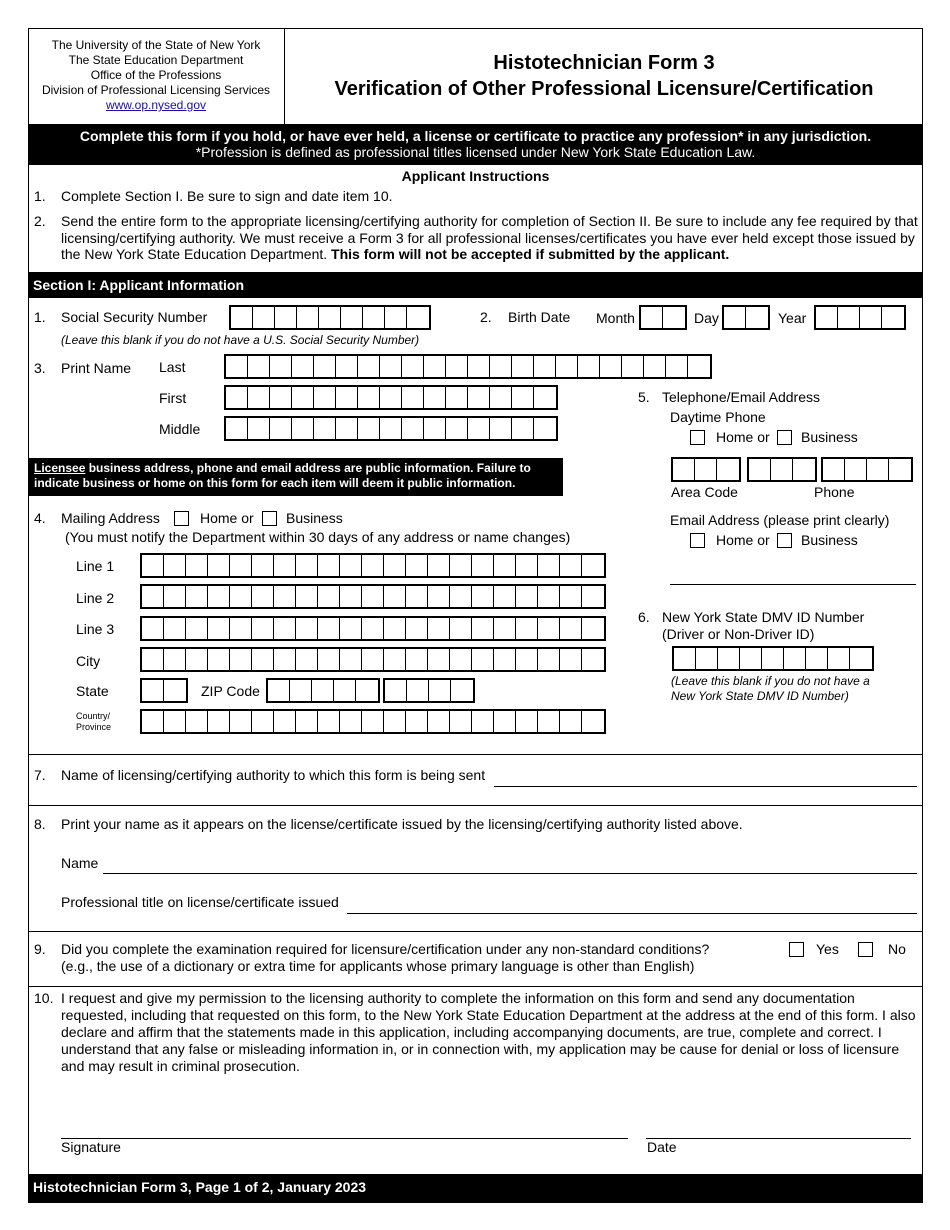 The height and width of the screenshot is (1230, 950). Describe the element at coordinates (793, 584) in the screenshot. I see `email-input-line` at that location.